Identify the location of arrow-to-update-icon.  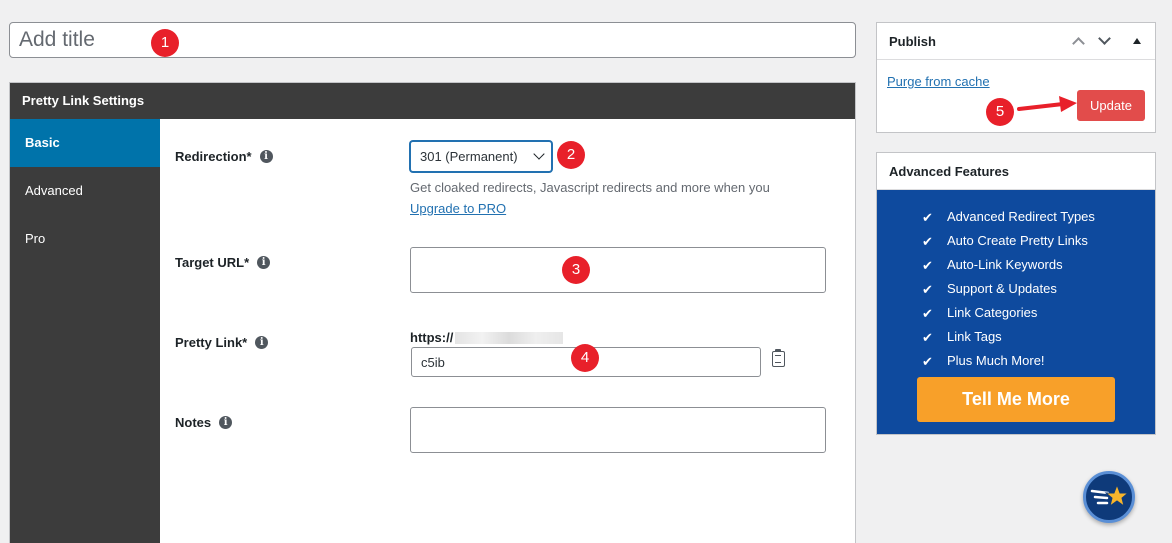
(1047, 104).